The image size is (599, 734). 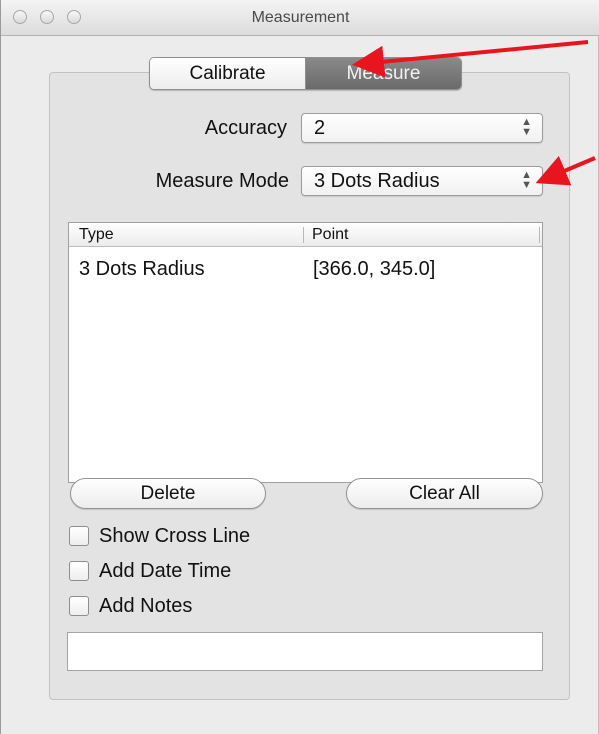 What do you see at coordinates (245, 128) in the screenshot?
I see `accuracy-label: Accuracy` at bounding box center [245, 128].